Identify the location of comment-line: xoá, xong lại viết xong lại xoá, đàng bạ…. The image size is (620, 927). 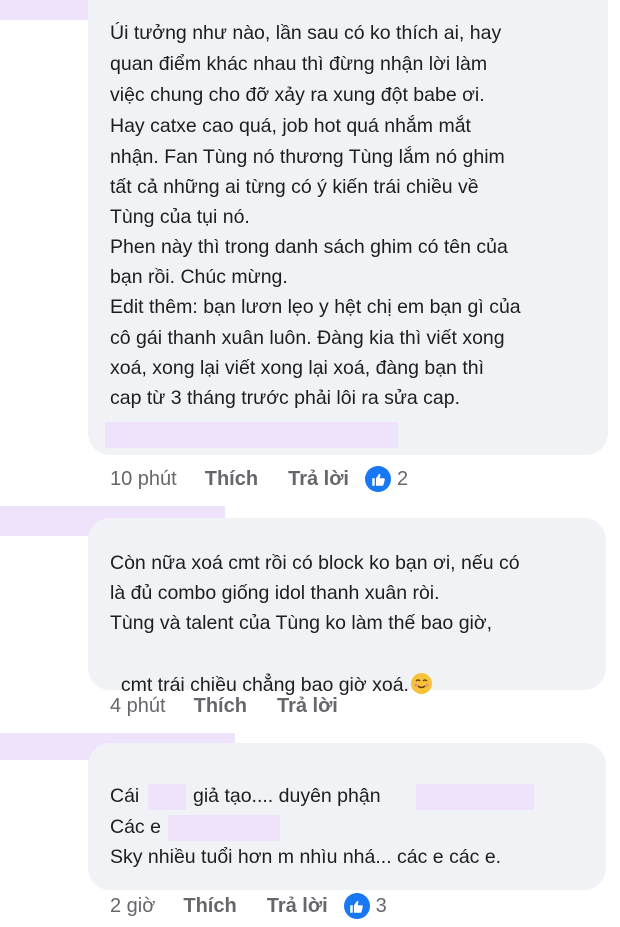
(297, 368).